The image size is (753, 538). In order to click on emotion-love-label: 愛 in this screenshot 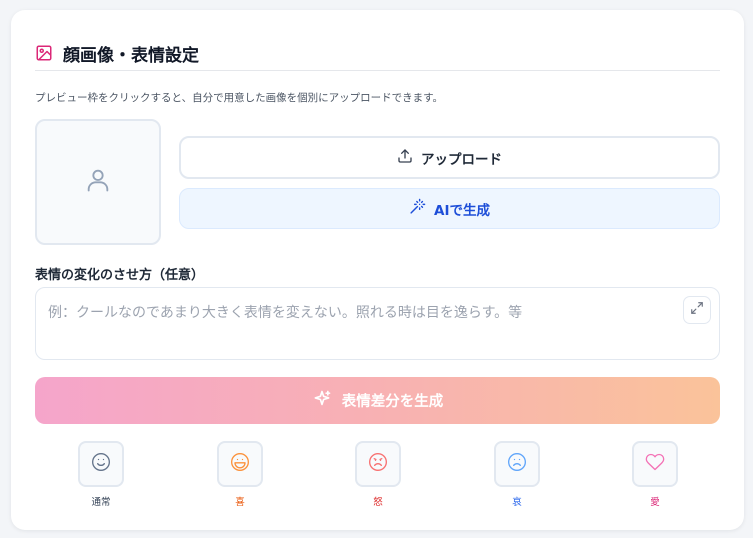, I will do `click(655, 502)`.